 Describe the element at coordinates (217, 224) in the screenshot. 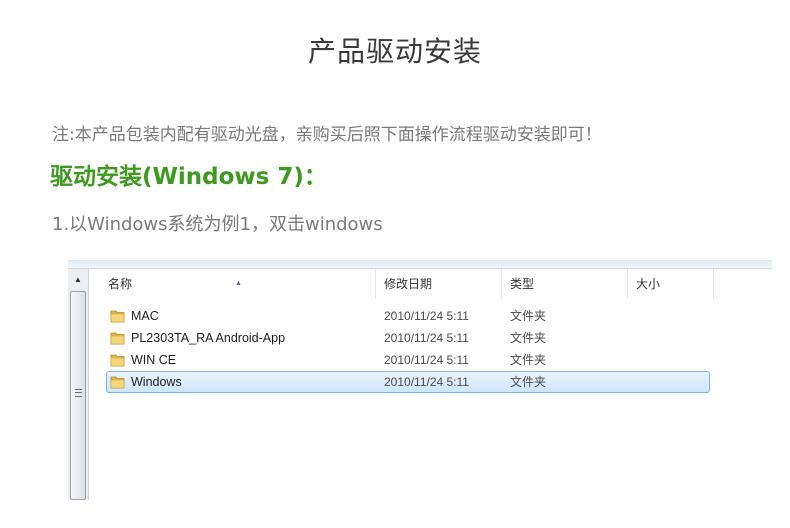

I see `step-1-instruction: 1.以Windows系统为例1，双击windows` at that location.